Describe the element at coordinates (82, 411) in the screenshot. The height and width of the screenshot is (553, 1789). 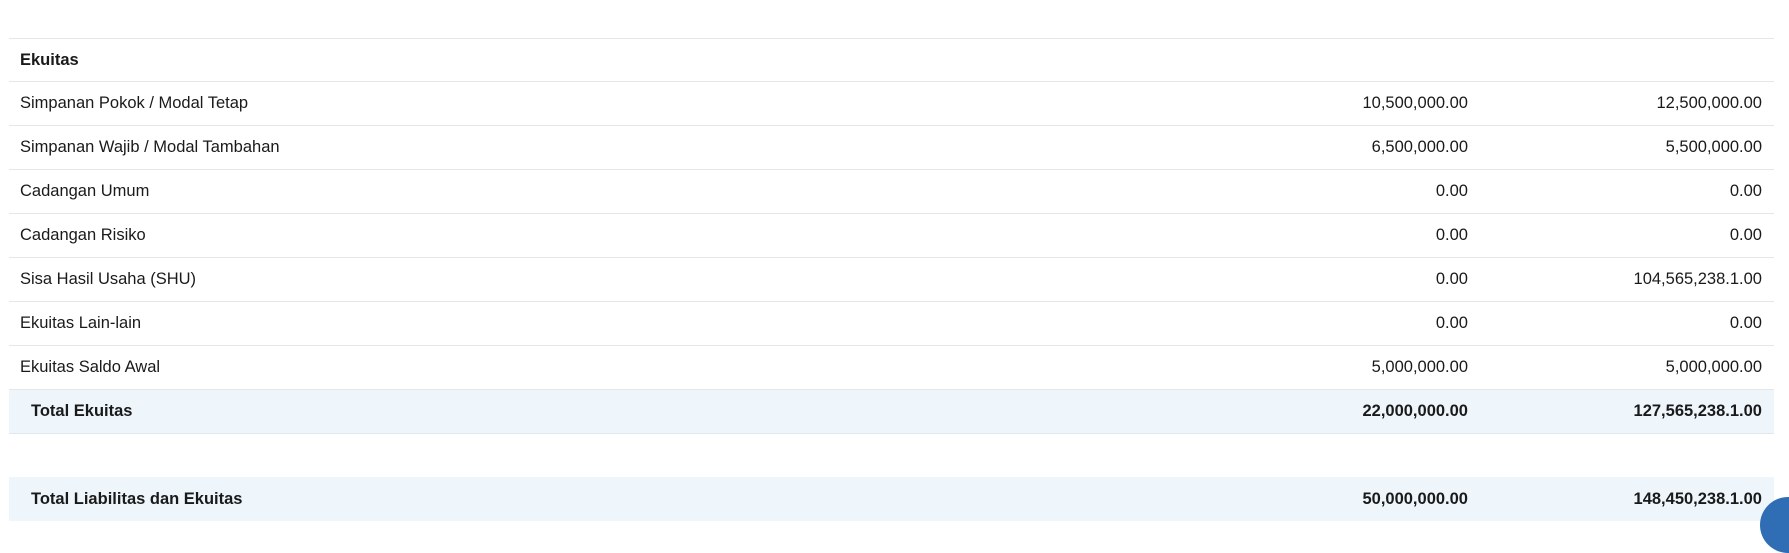
I see `total-ekuitas-label: Total Ekuitas` at that location.